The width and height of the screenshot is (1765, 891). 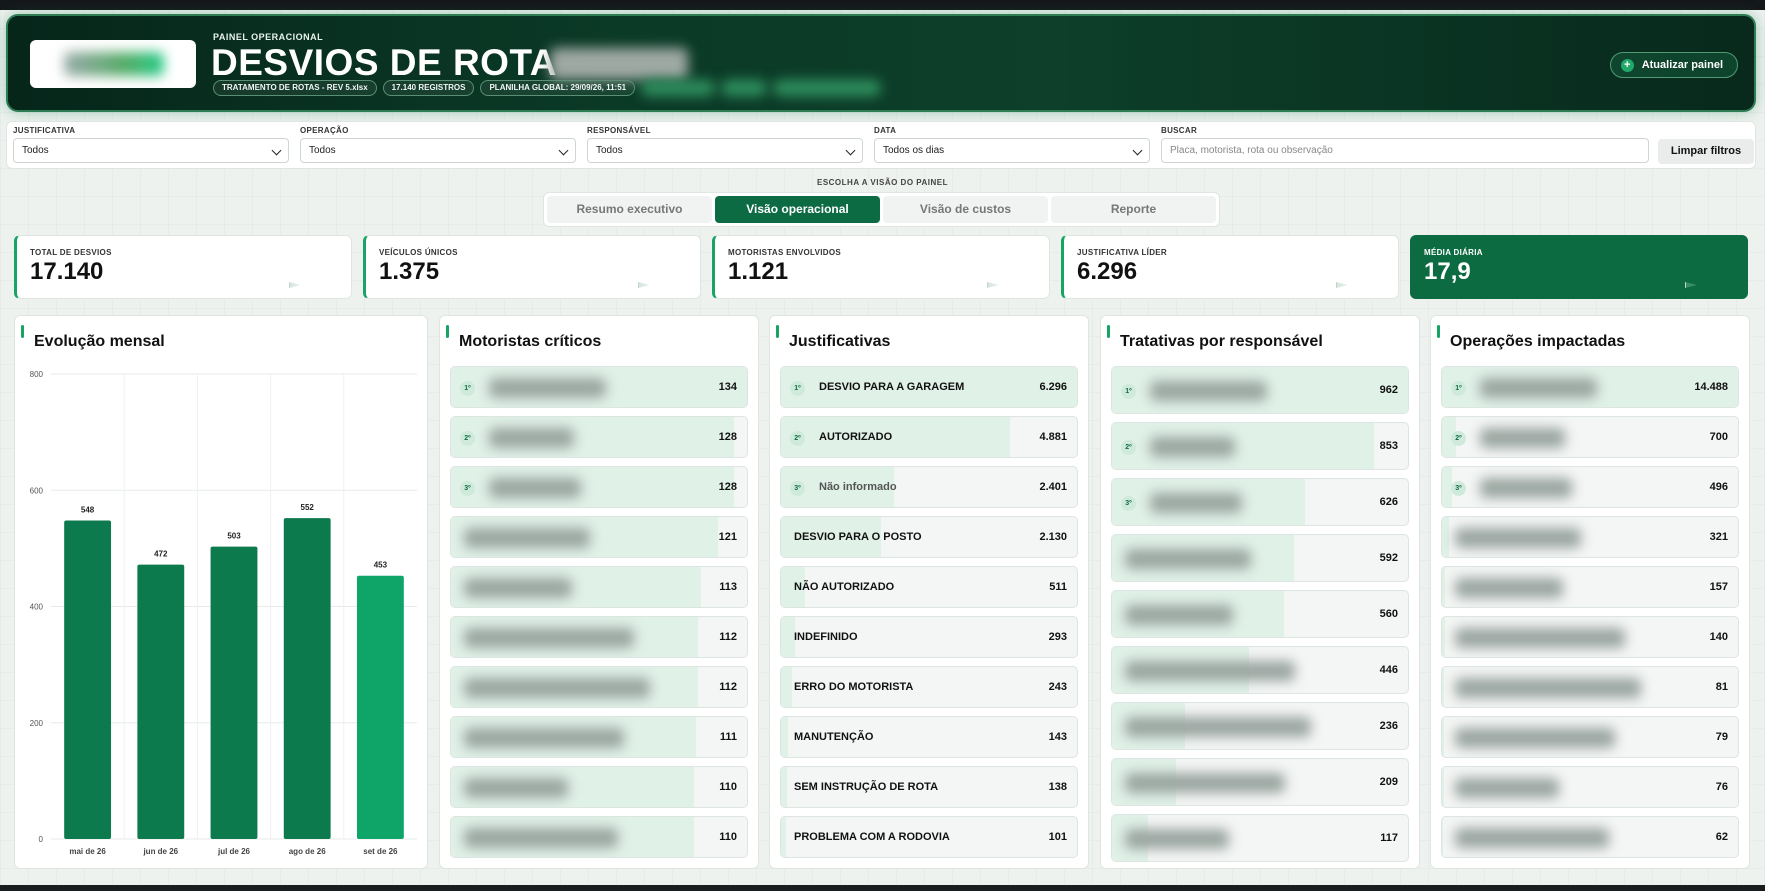 What do you see at coordinates (1445, 537) in the screenshot?
I see `rank-bar-fill` at bounding box center [1445, 537].